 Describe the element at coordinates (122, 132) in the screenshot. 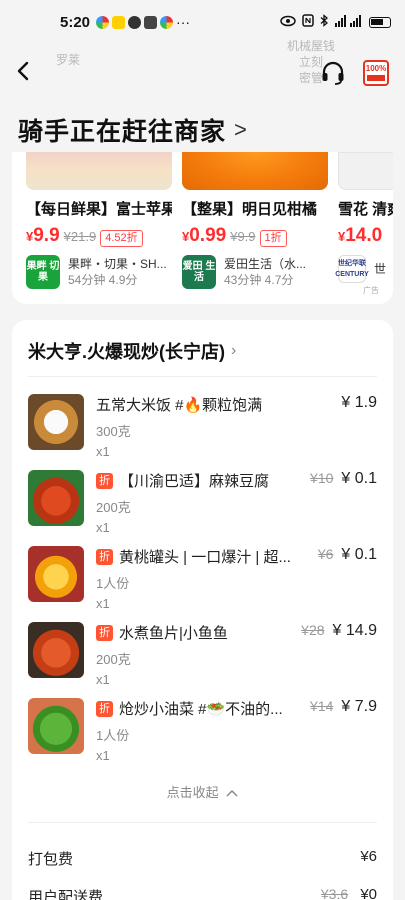

I see `order-status-text: 骑手正在赶往商家` at that location.